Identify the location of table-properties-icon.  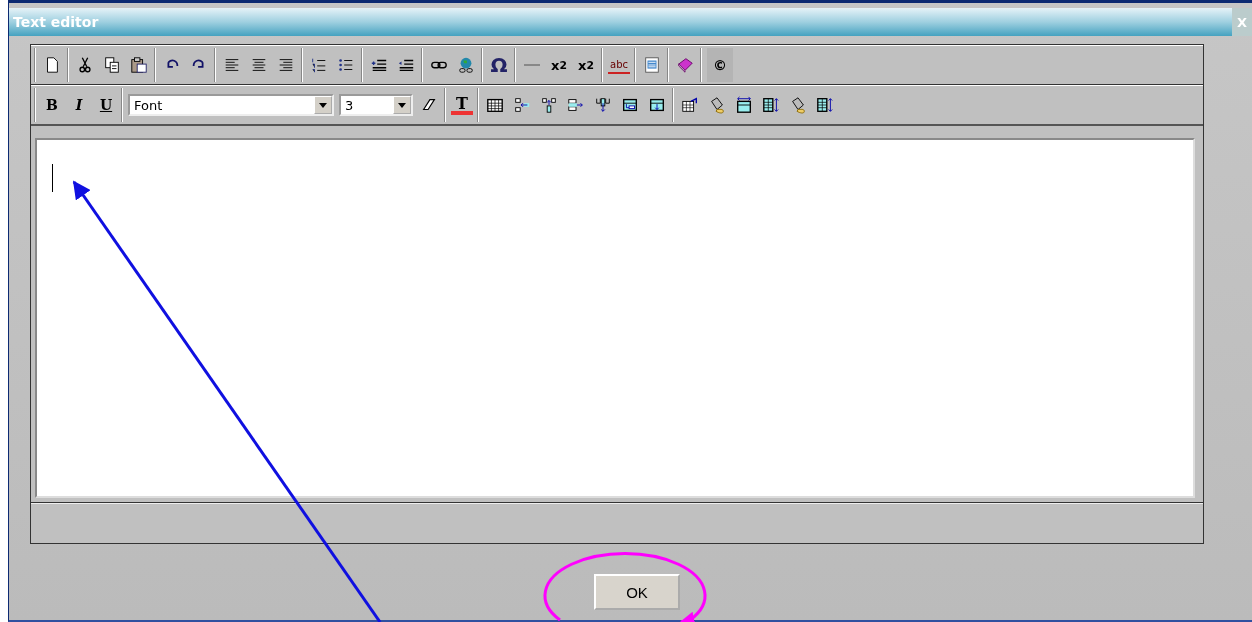
(690, 105).